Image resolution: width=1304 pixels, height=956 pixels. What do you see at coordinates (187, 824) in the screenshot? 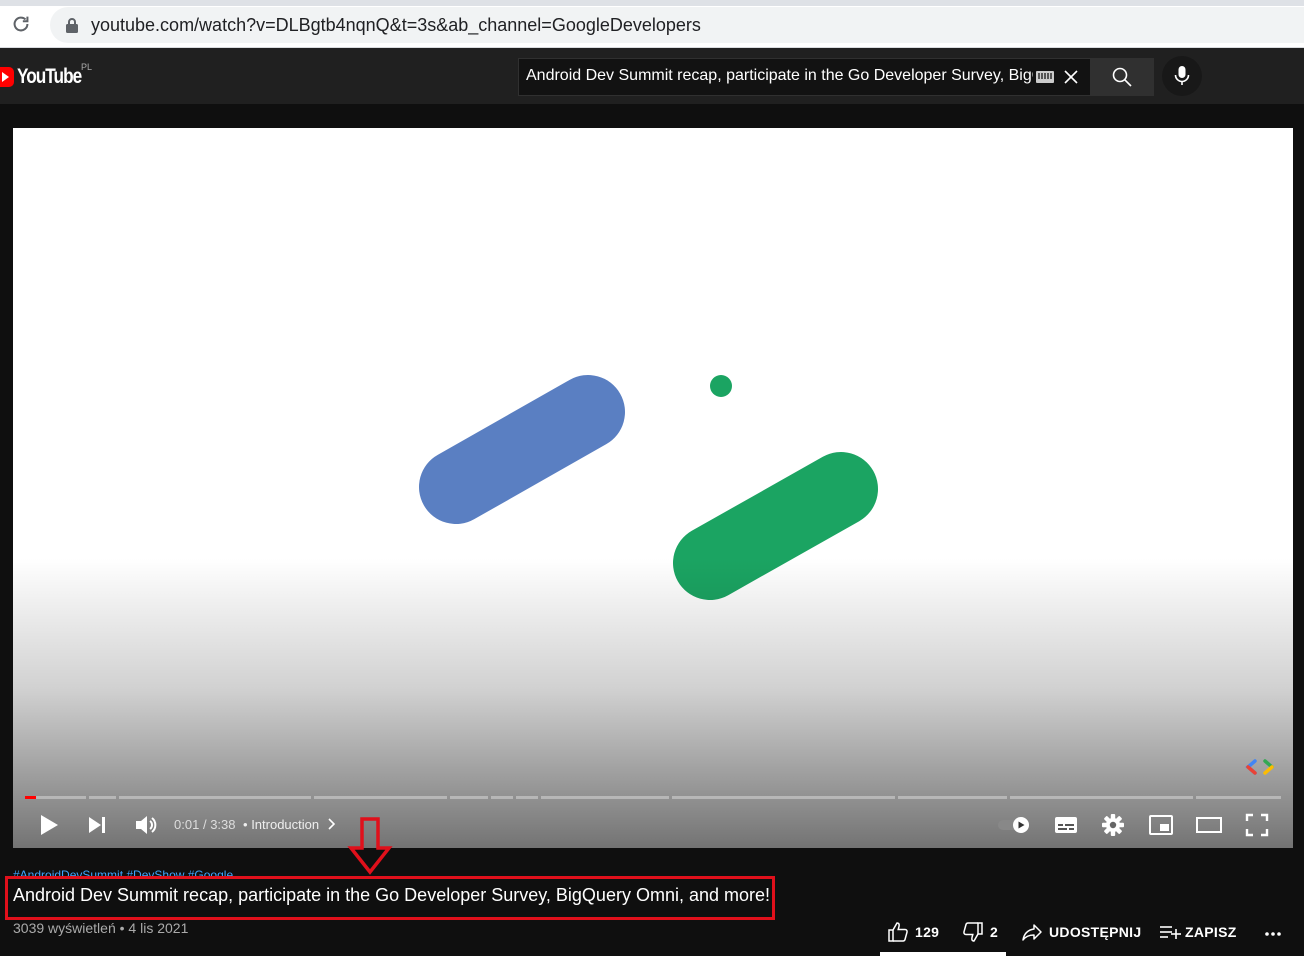
I see `time-current: 0:01` at bounding box center [187, 824].